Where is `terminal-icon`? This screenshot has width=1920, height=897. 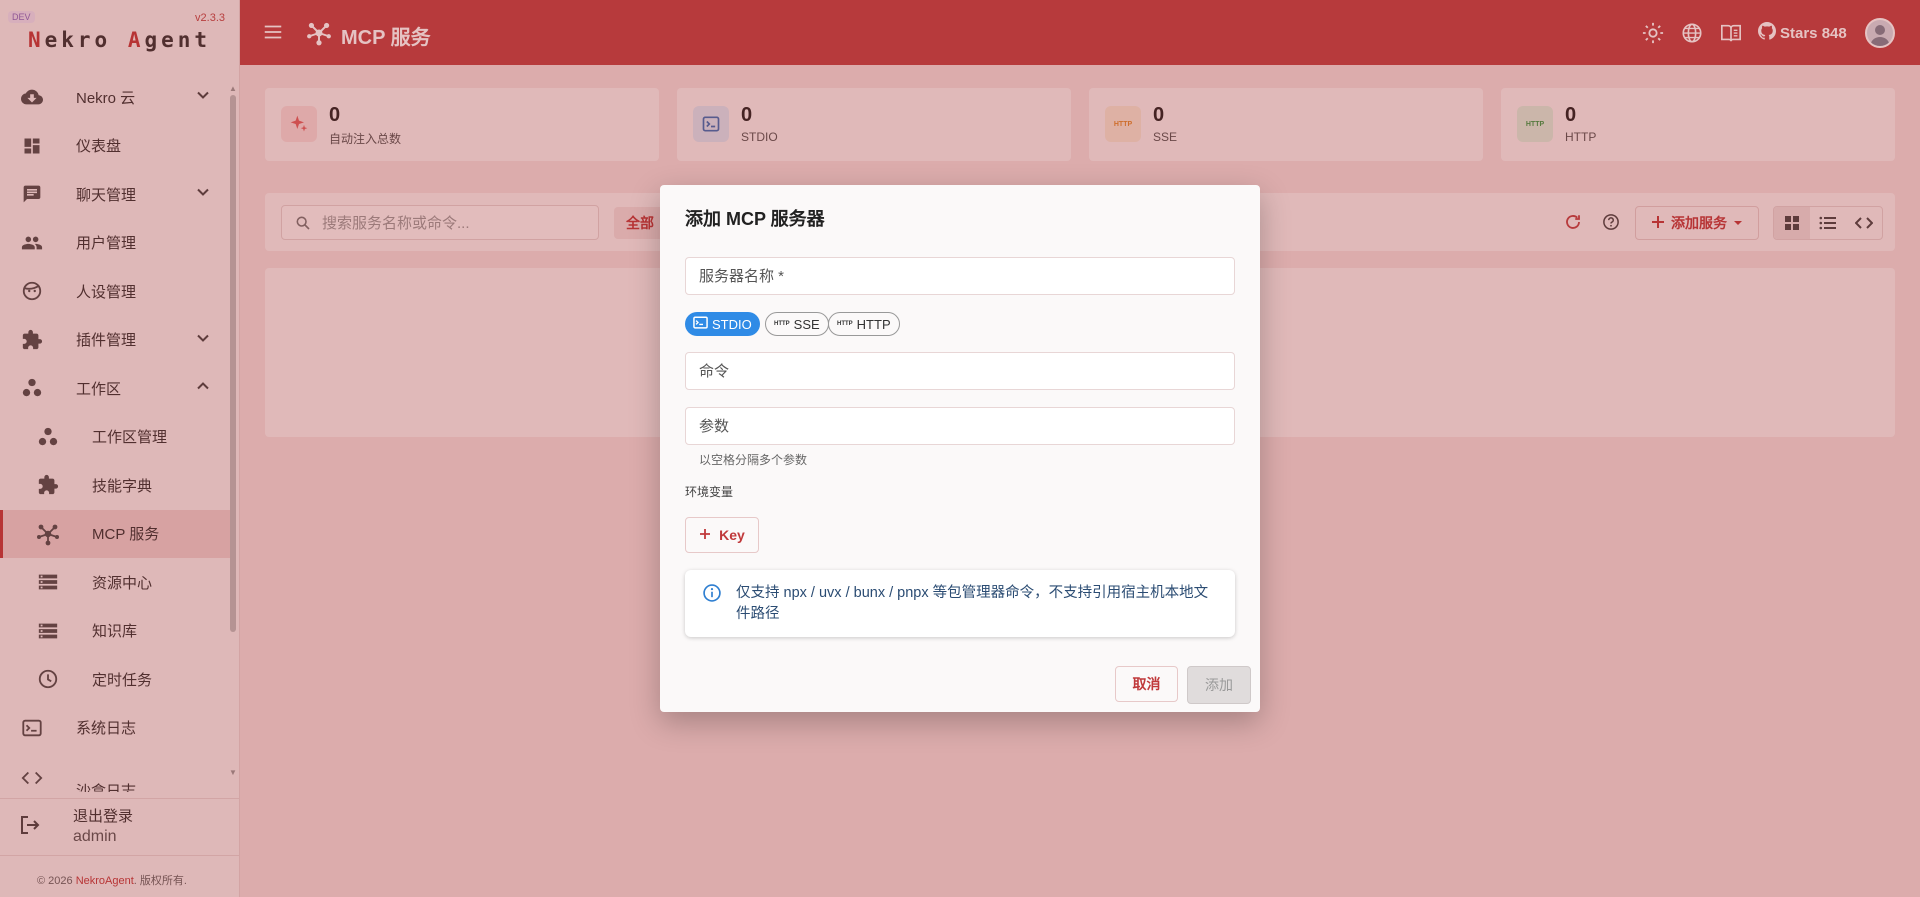 terminal-icon is located at coordinates (700, 324).